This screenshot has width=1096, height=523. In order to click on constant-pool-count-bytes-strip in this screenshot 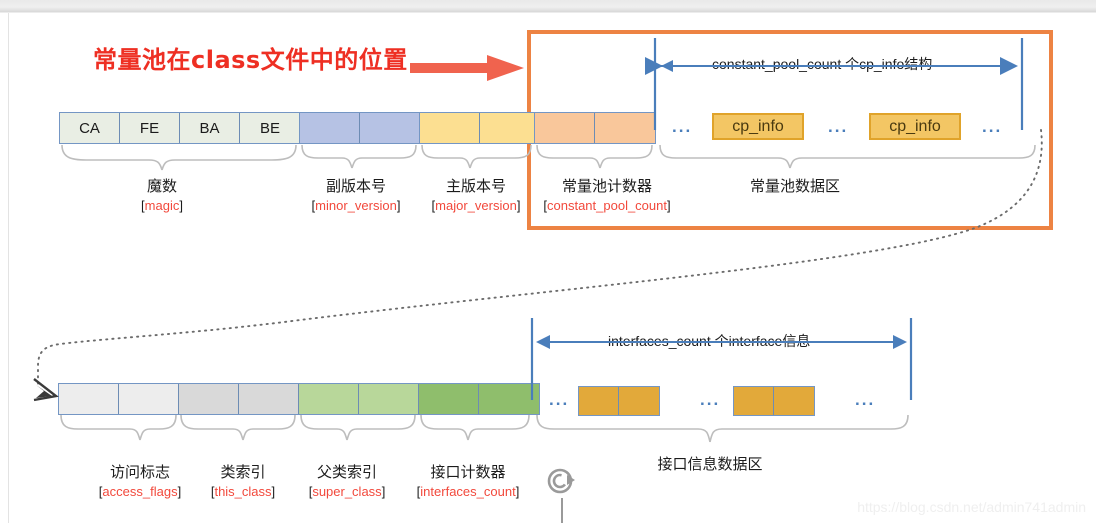, I will do `click(595, 128)`.